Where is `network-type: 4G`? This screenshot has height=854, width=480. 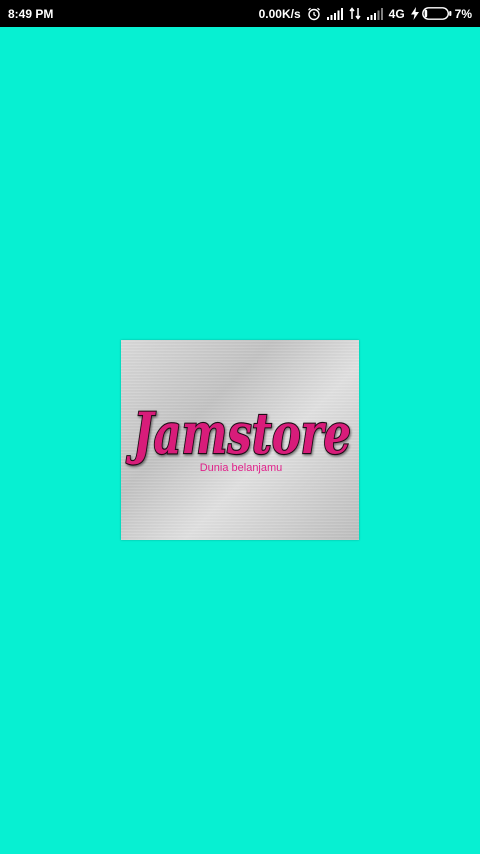 network-type: 4G is located at coordinates (396, 13).